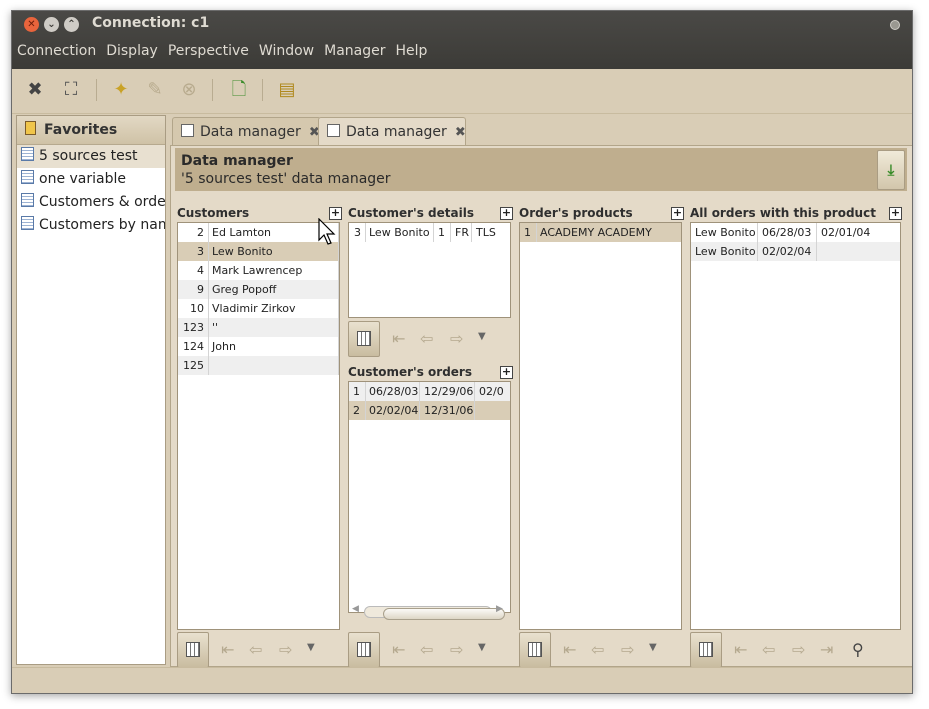 This screenshot has width=929, height=709. What do you see at coordinates (783, 213) in the screenshot?
I see `all-orders-title: All orders with this product` at bounding box center [783, 213].